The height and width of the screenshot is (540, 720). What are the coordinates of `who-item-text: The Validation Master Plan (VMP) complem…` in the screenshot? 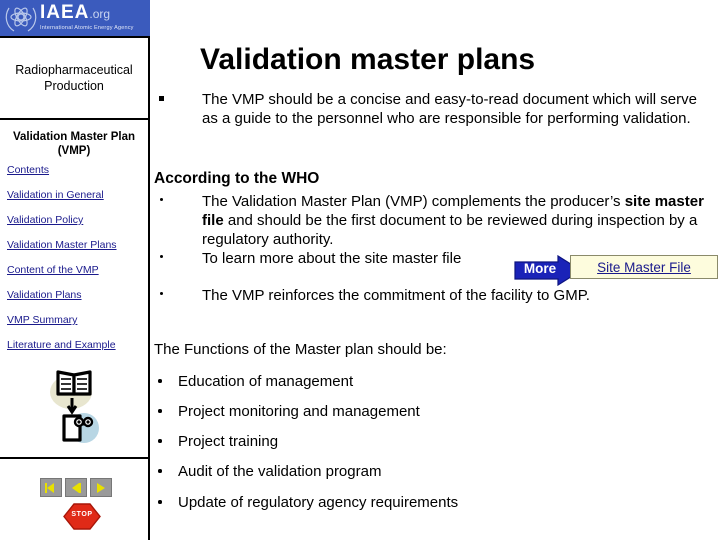 It's located at (459, 220).